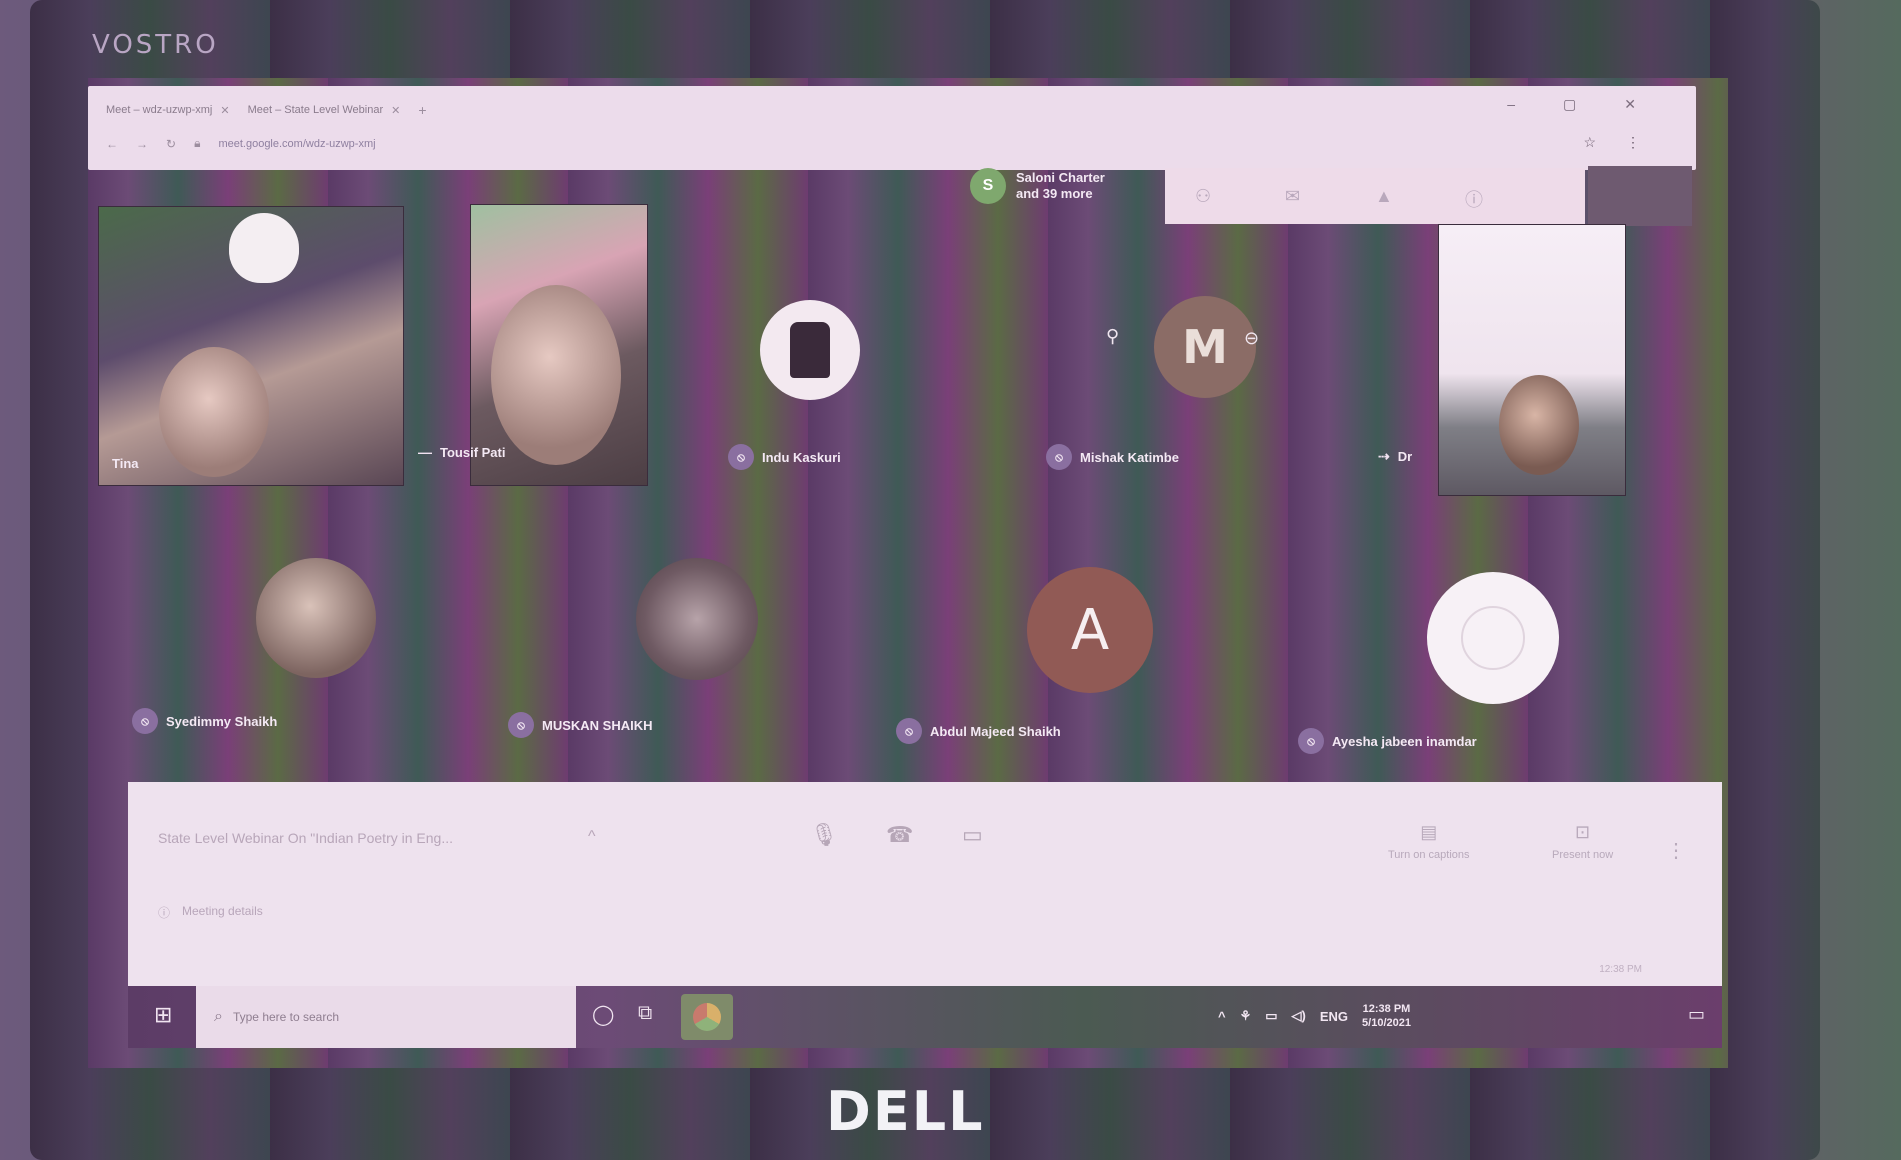  What do you see at coordinates (1129, 457) in the screenshot?
I see `participant-name: Mishak Katimbe` at bounding box center [1129, 457].